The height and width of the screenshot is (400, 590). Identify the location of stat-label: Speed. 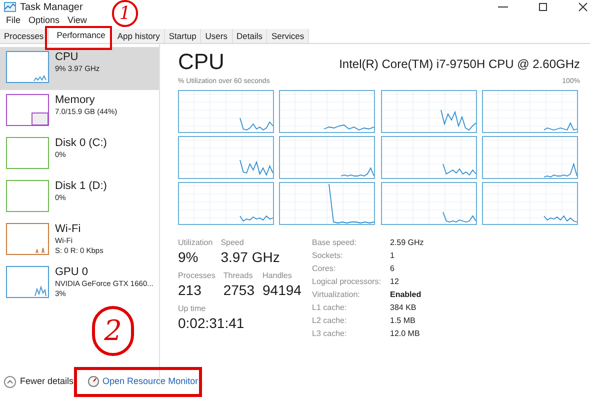
(232, 242).